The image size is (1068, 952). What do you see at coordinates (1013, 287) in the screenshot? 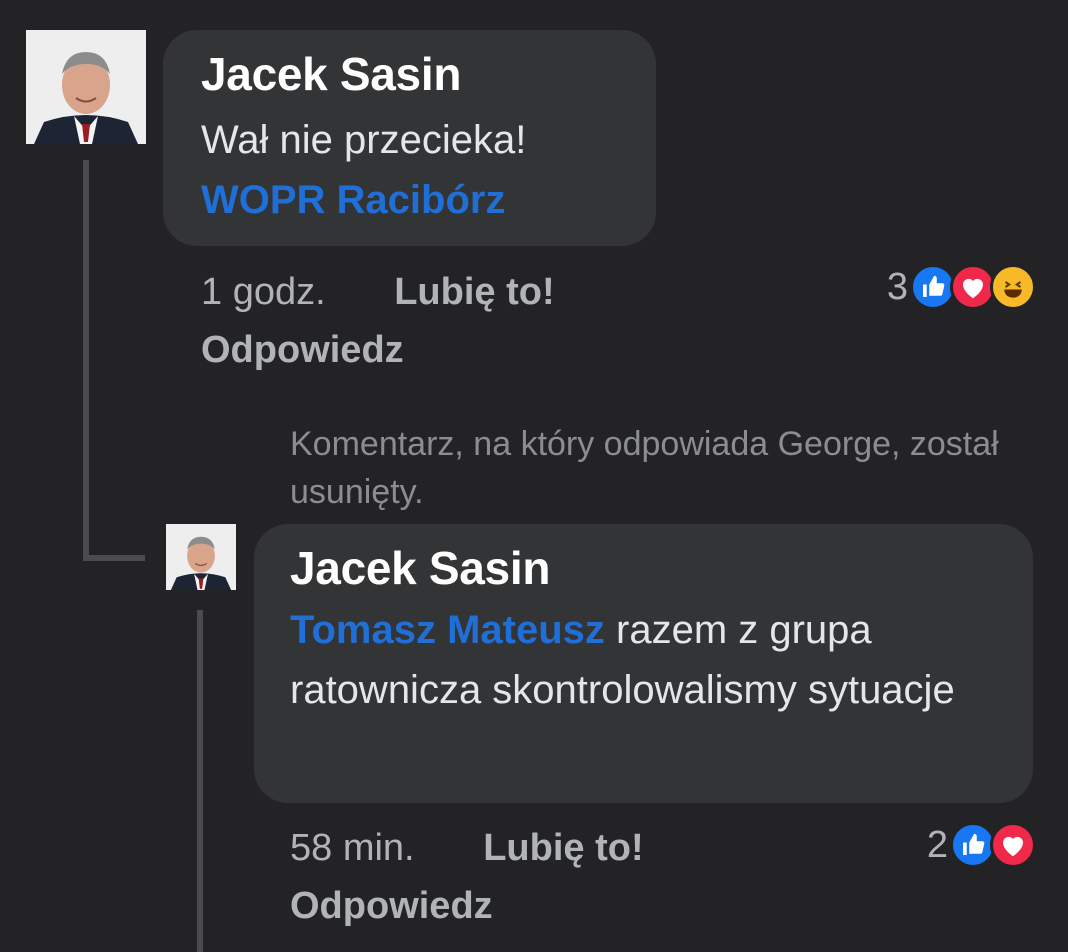
I see `haha-icon` at bounding box center [1013, 287].